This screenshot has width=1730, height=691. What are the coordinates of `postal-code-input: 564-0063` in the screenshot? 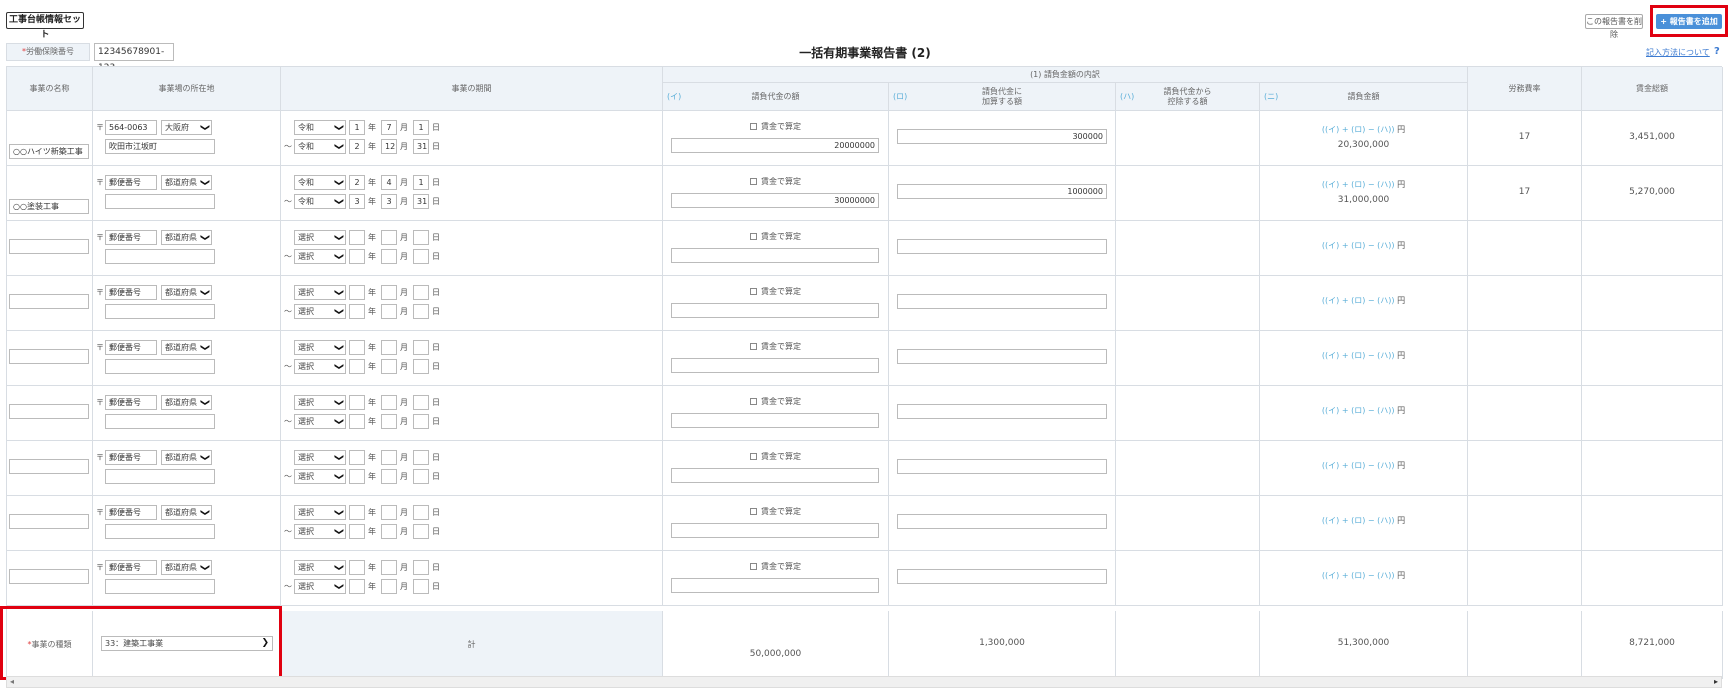 It's located at (131, 127).